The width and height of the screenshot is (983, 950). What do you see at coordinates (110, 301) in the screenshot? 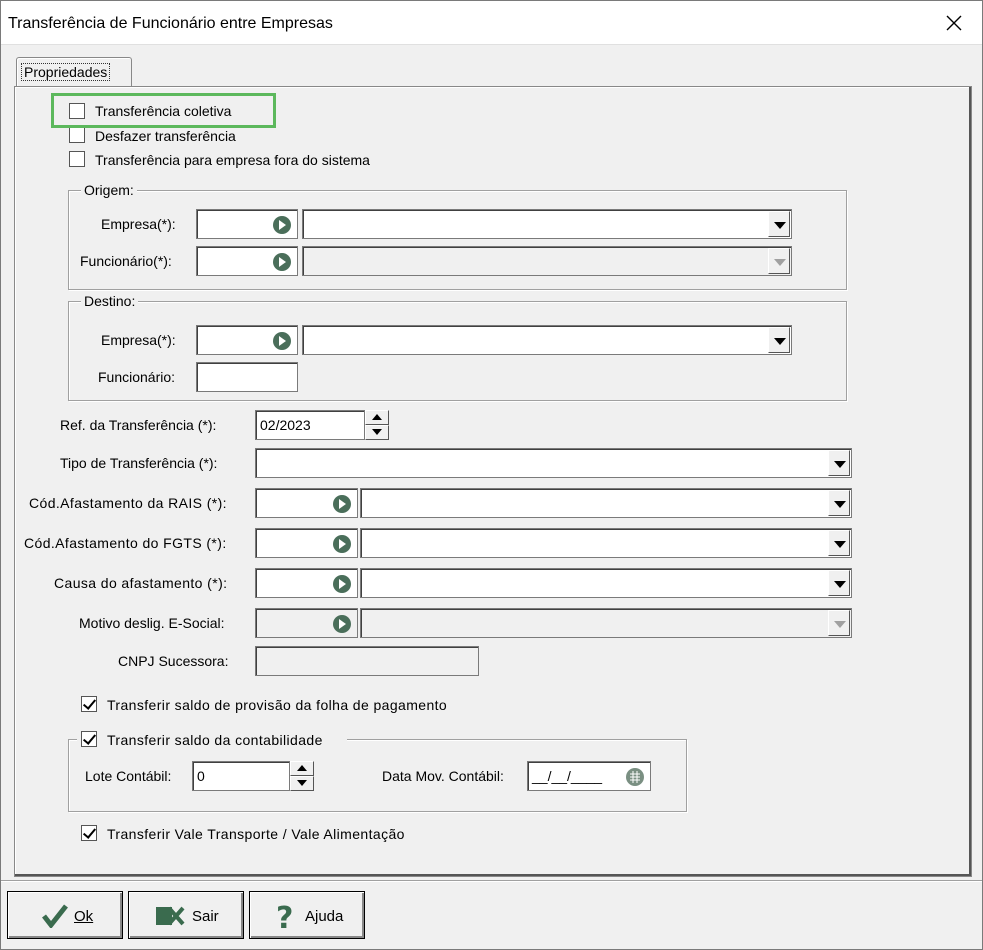
I see `destino-title: Destino:` at bounding box center [110, 301].